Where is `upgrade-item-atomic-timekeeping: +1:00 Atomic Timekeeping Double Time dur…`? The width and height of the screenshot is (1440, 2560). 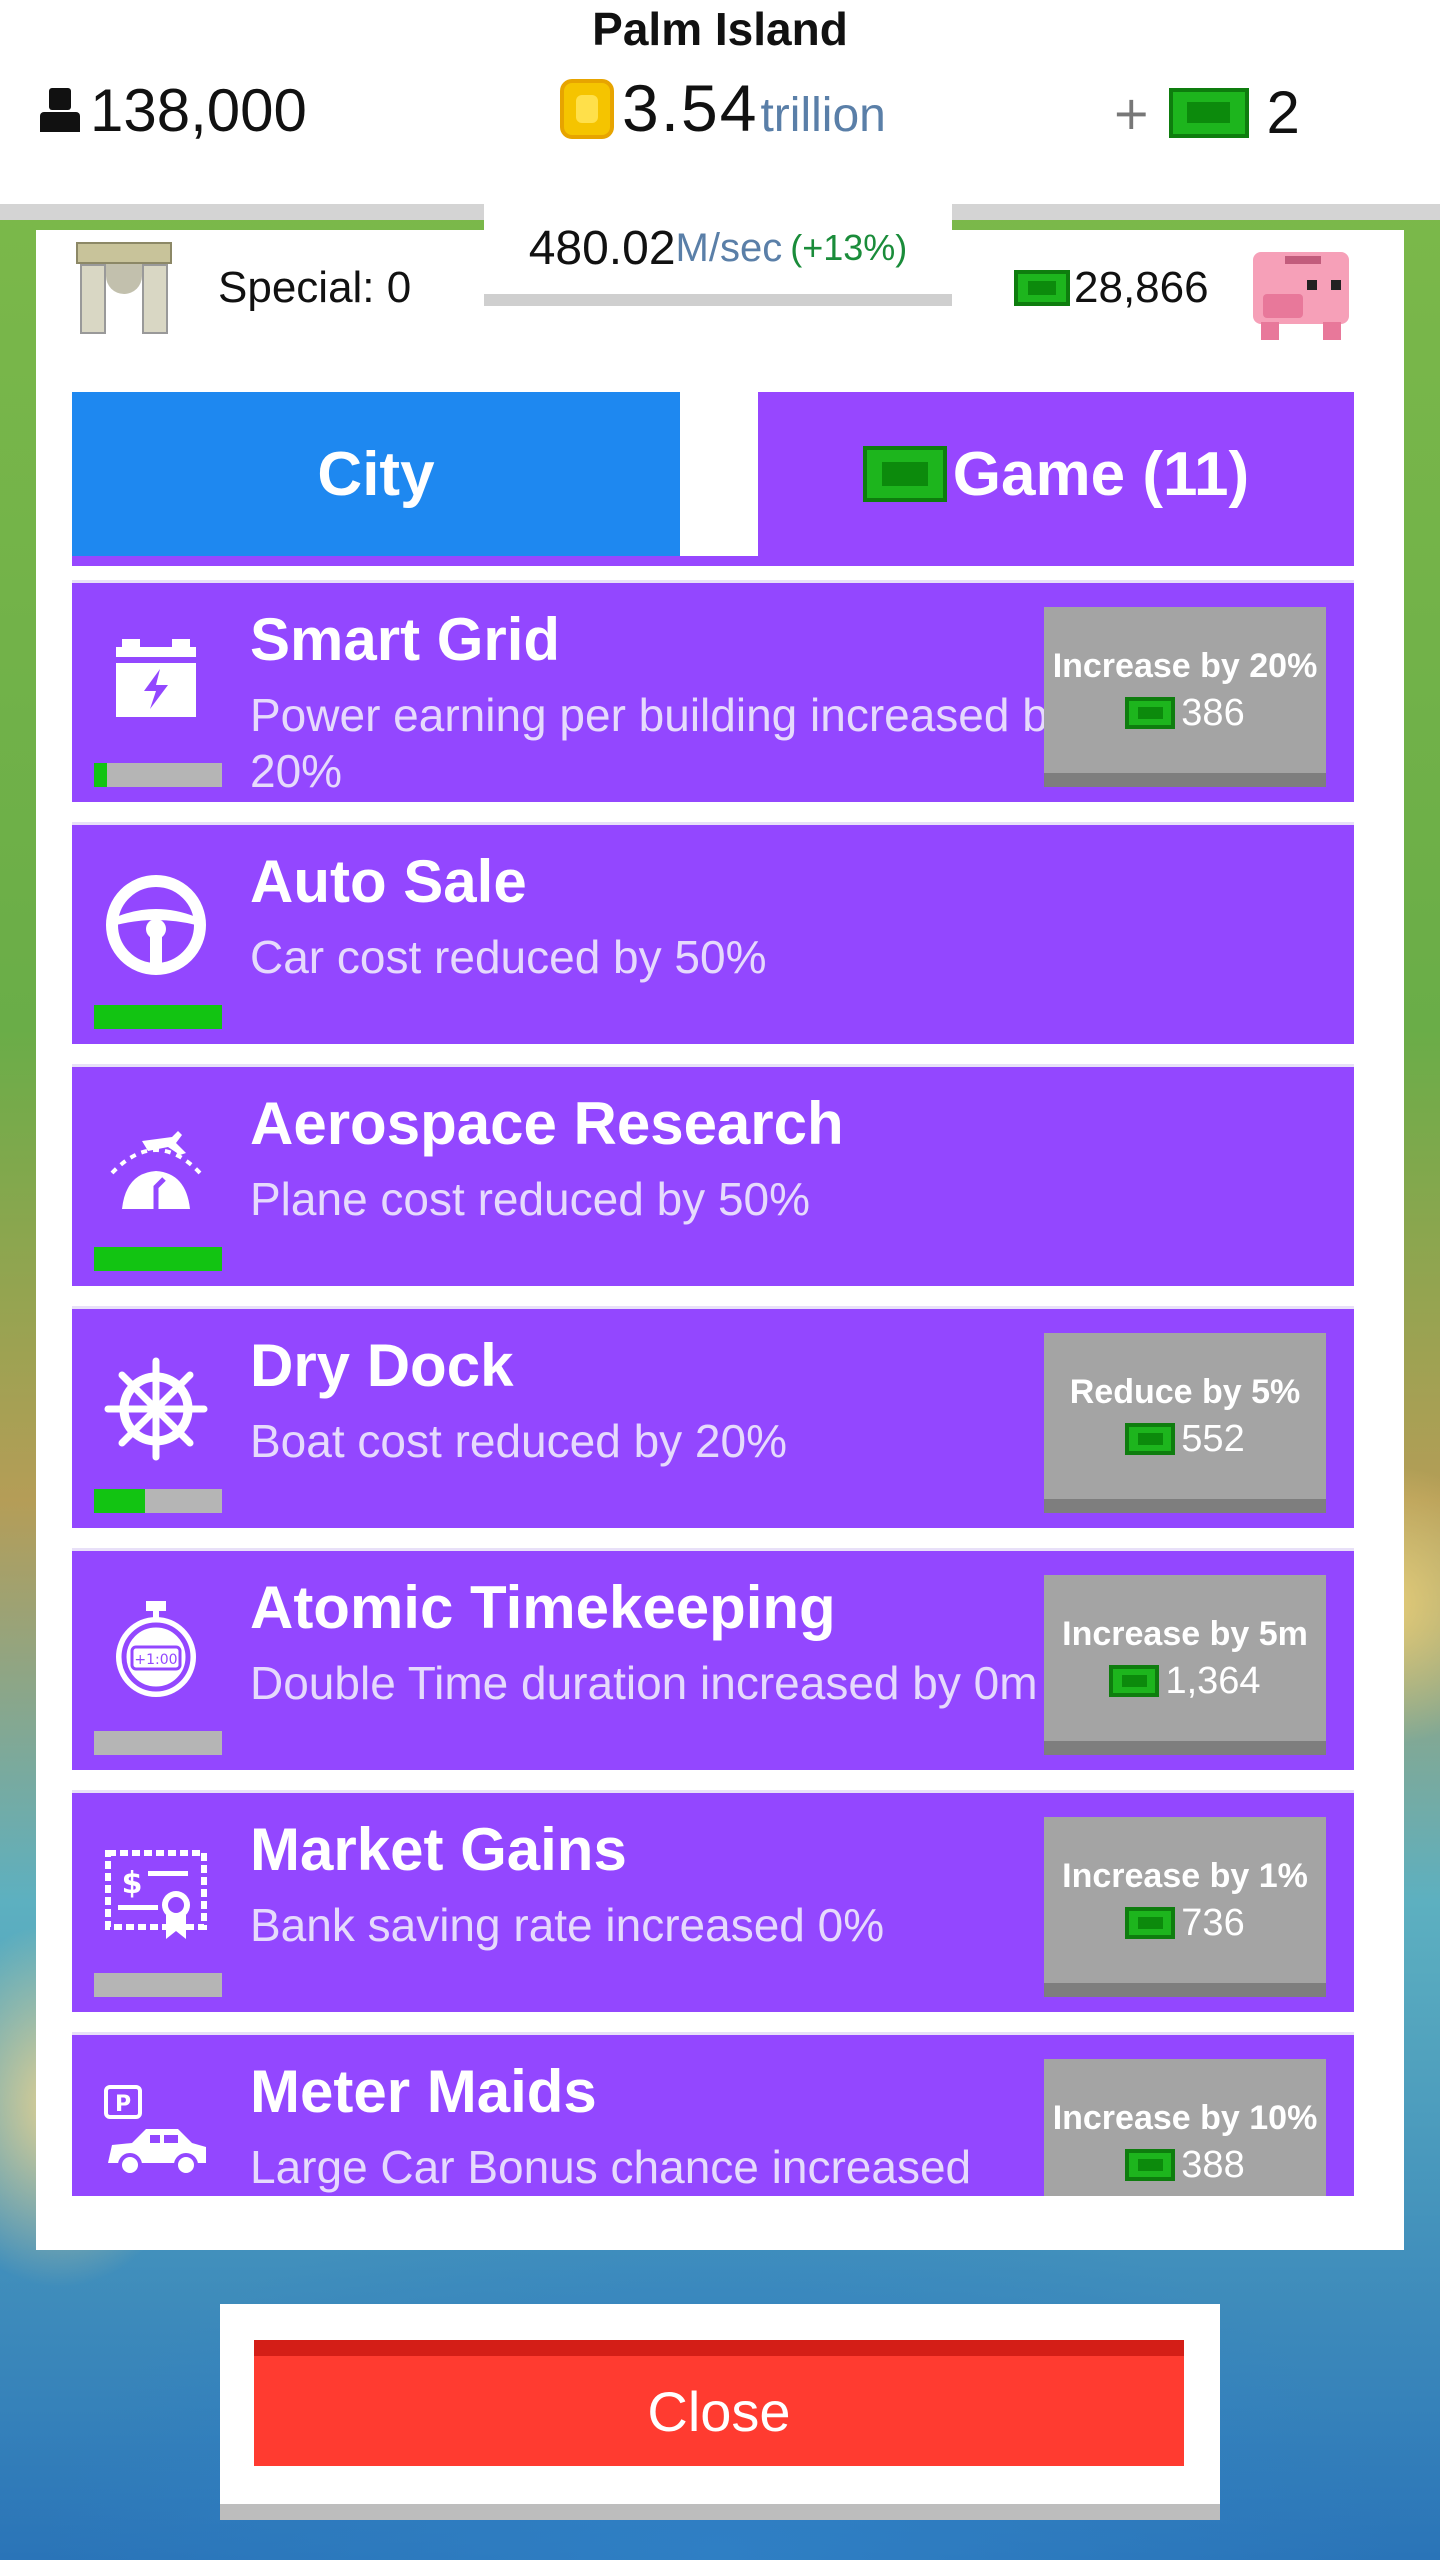 upgrade-item-atomic-timekeeping: +1:00 Atomic Timekeeping Double Time dur… is located at coordinates (713, 1659).